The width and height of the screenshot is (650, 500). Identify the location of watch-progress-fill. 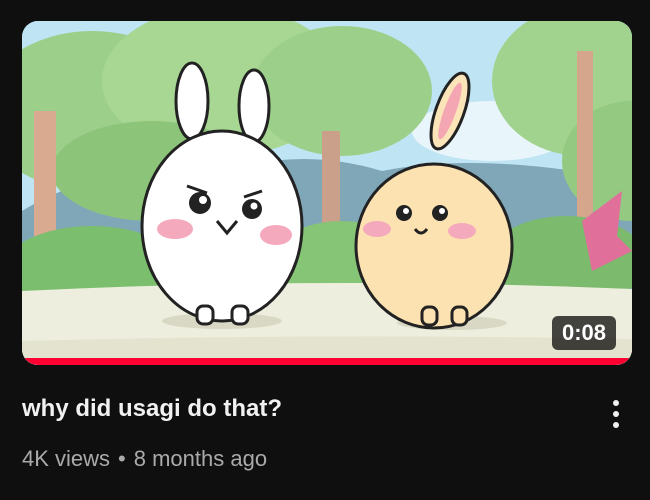
(327, 361).